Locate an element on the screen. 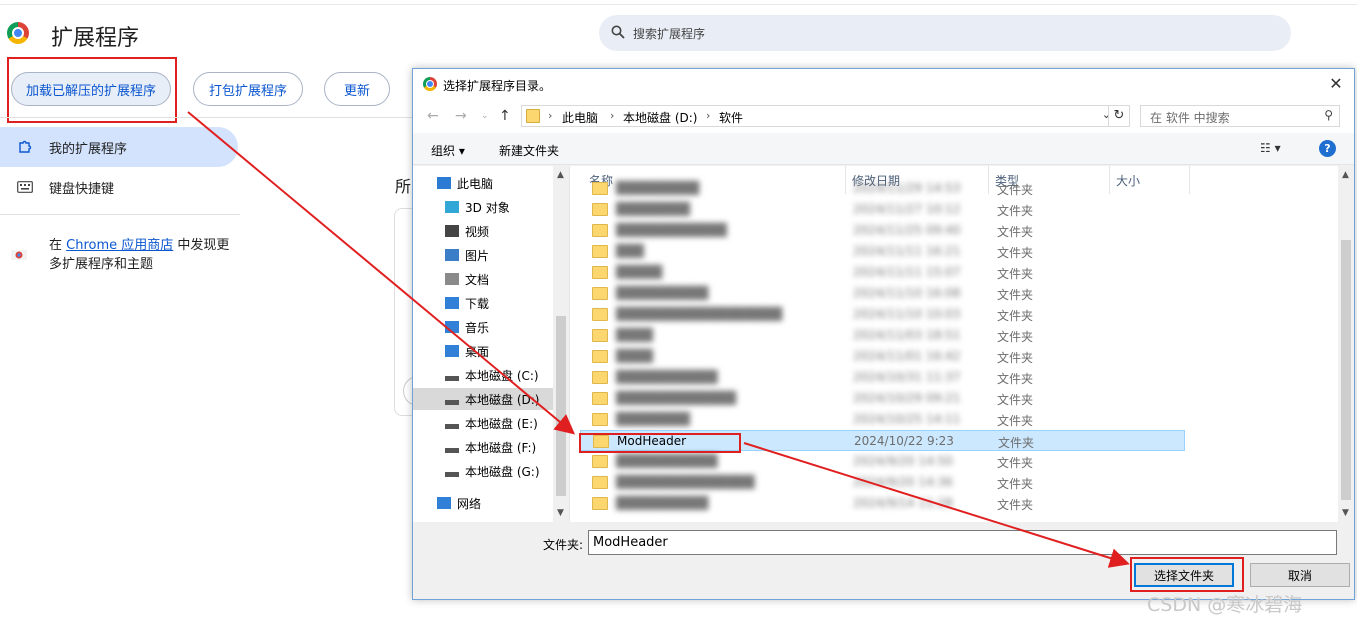 This screenshot has width=1357, height=627. file-row: ██████████ 2024/9/14 11:28 文件夹 is located at coordinates (882, 503).